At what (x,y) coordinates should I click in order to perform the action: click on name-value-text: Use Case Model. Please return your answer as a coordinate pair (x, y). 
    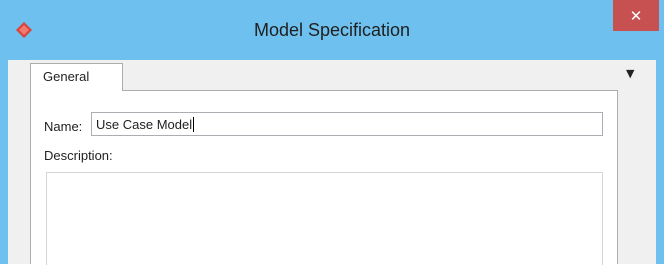
    Looking at the image, I should click on (144, 124).